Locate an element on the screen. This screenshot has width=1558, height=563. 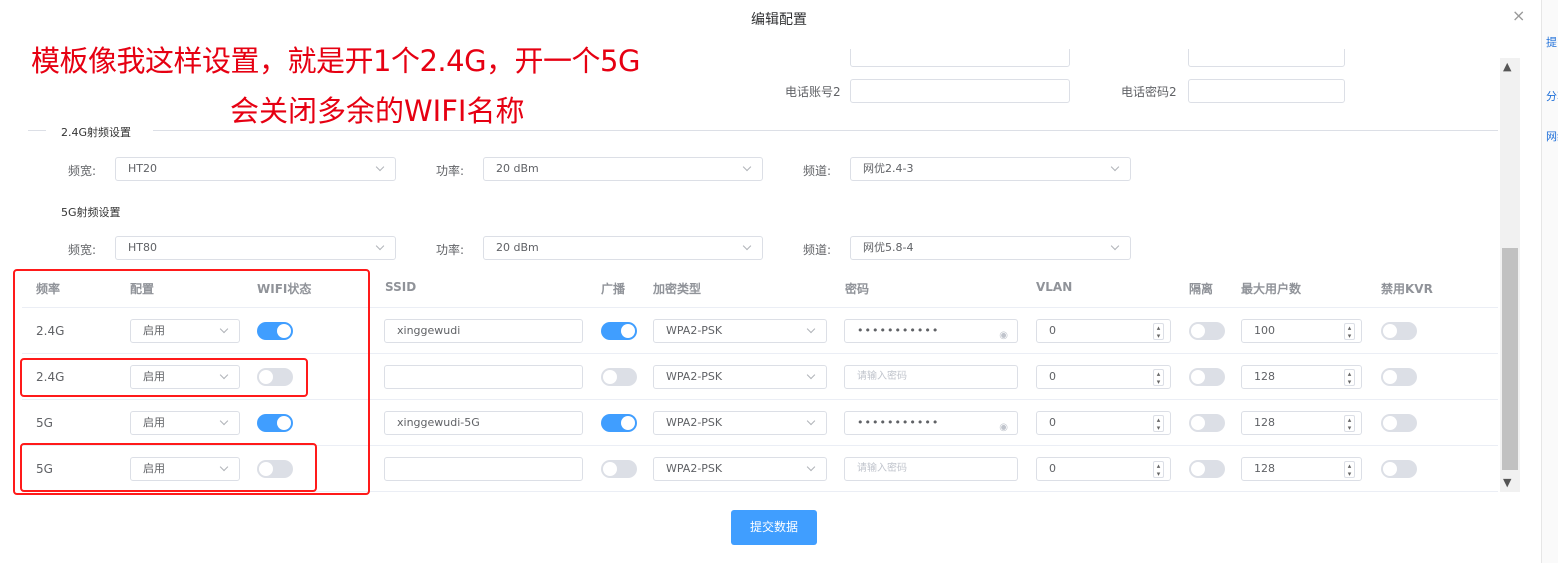
scrollbar-thumb is located at coordinates (1510, 359).